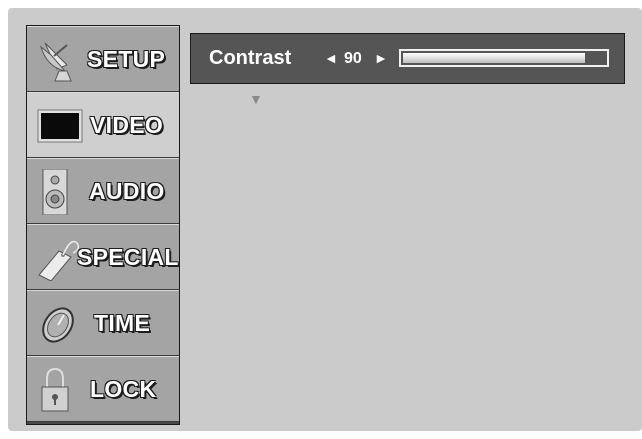 Image resolution: width=642 pixels, height=439 pixels. What do you see at coordinates (56, 62) in the screenshot?
I see `satellite-dish-icon` at bounding box center [56, 62].